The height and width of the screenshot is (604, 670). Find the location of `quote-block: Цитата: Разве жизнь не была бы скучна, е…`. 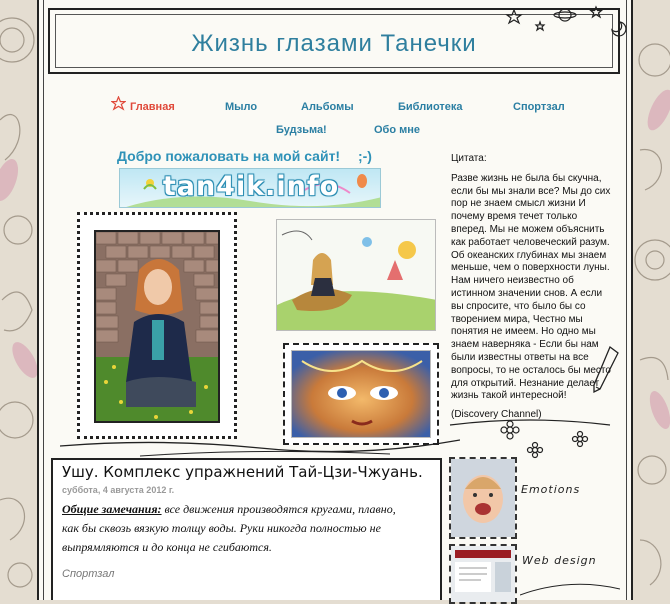

quote-block: Цитата: Разве жизнь не была бы скучна, е… is located at coordinates (532, 287).